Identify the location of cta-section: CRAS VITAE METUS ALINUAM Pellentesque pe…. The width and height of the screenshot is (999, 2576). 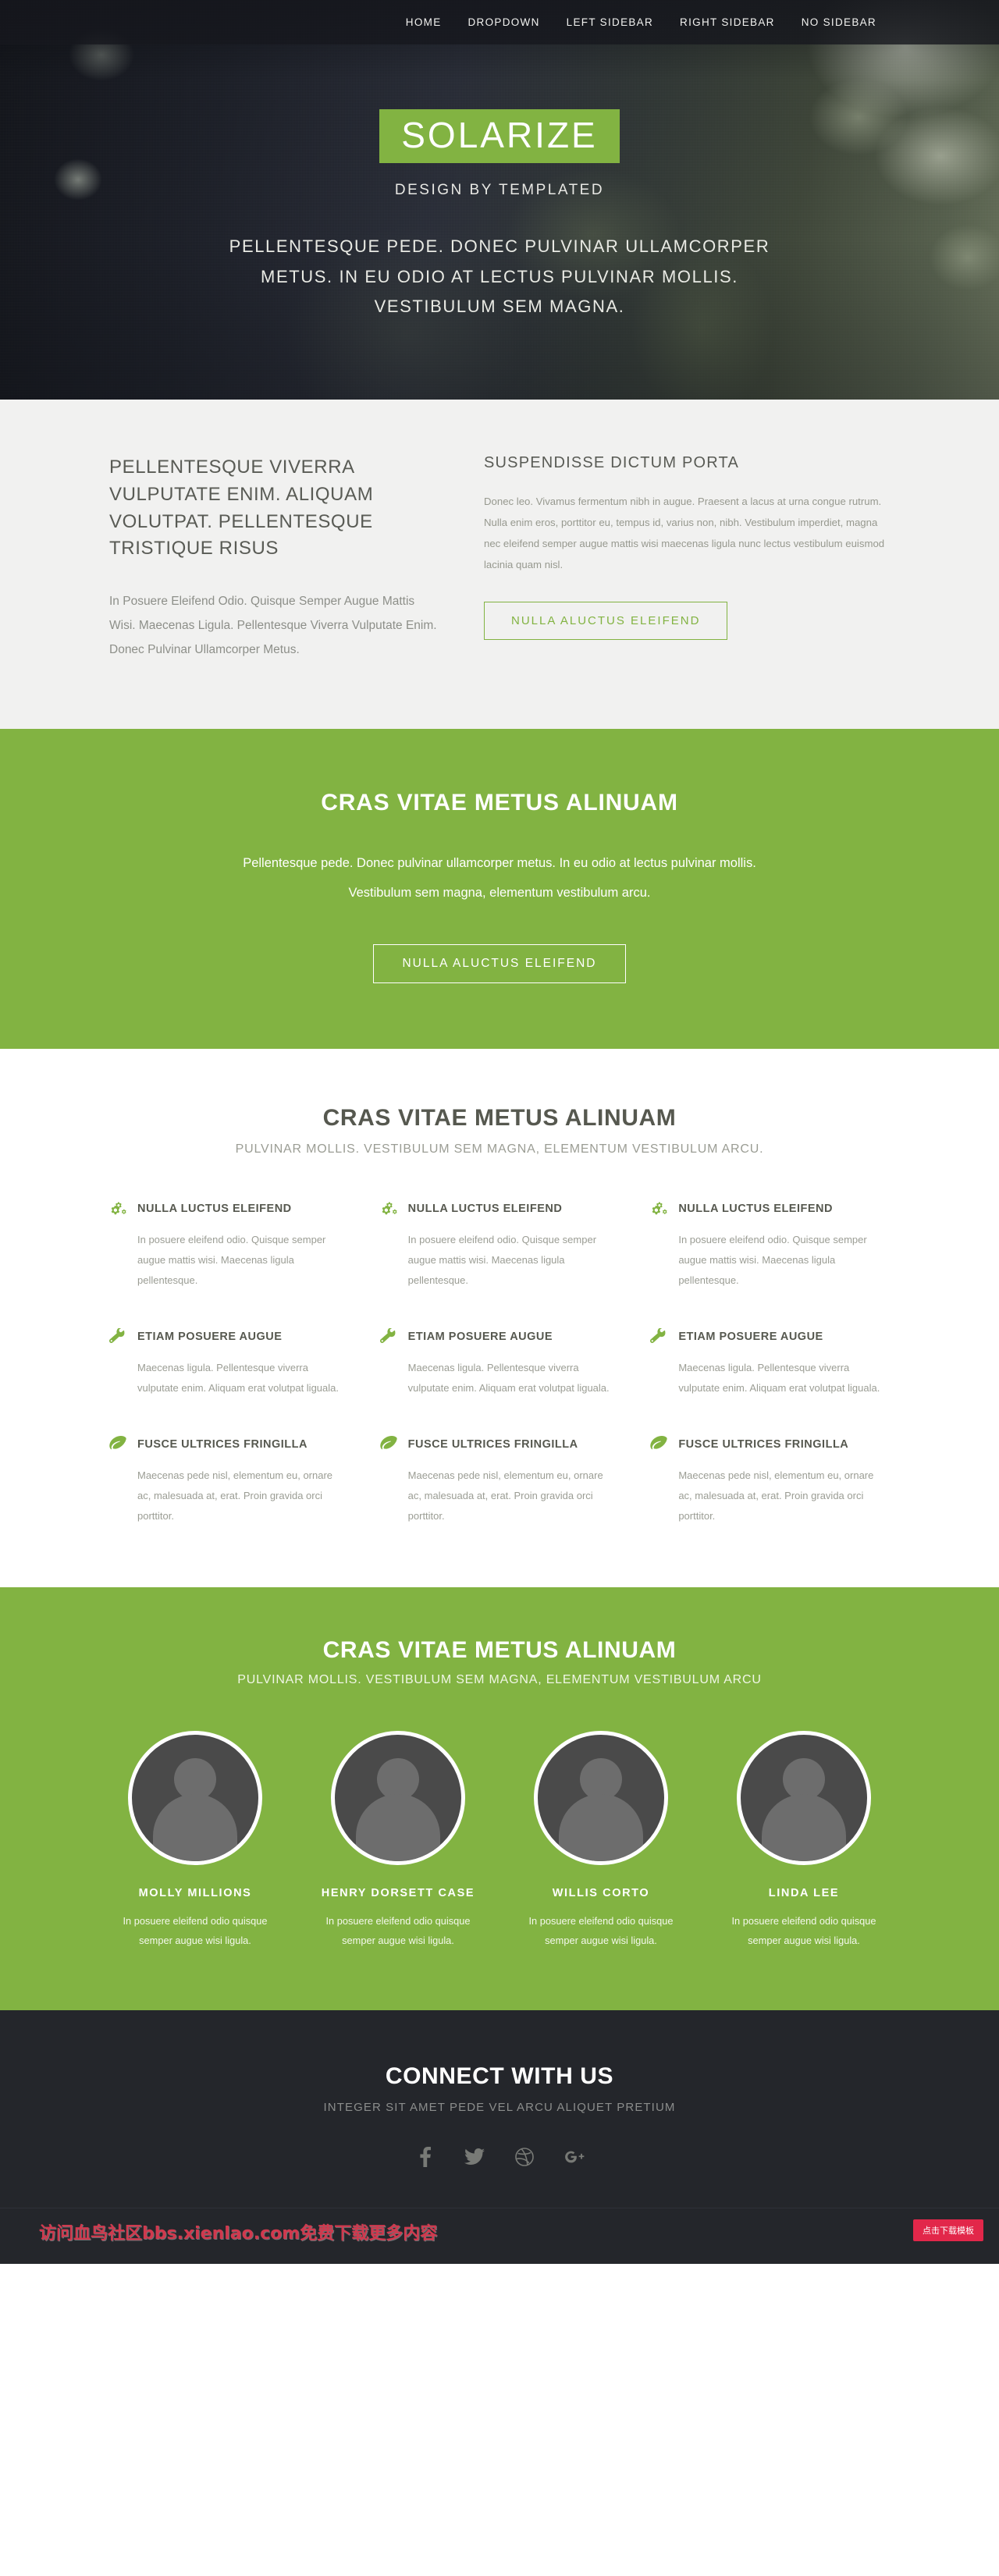
(499, 890).